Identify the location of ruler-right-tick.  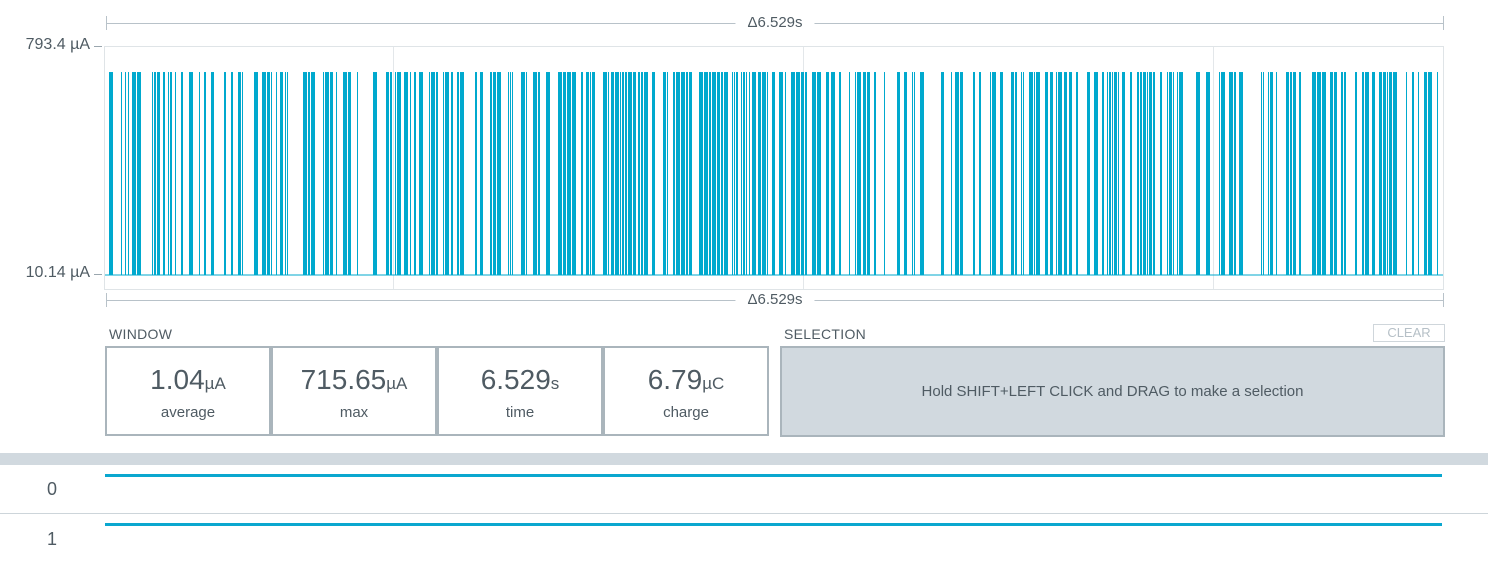
(1443, 23).